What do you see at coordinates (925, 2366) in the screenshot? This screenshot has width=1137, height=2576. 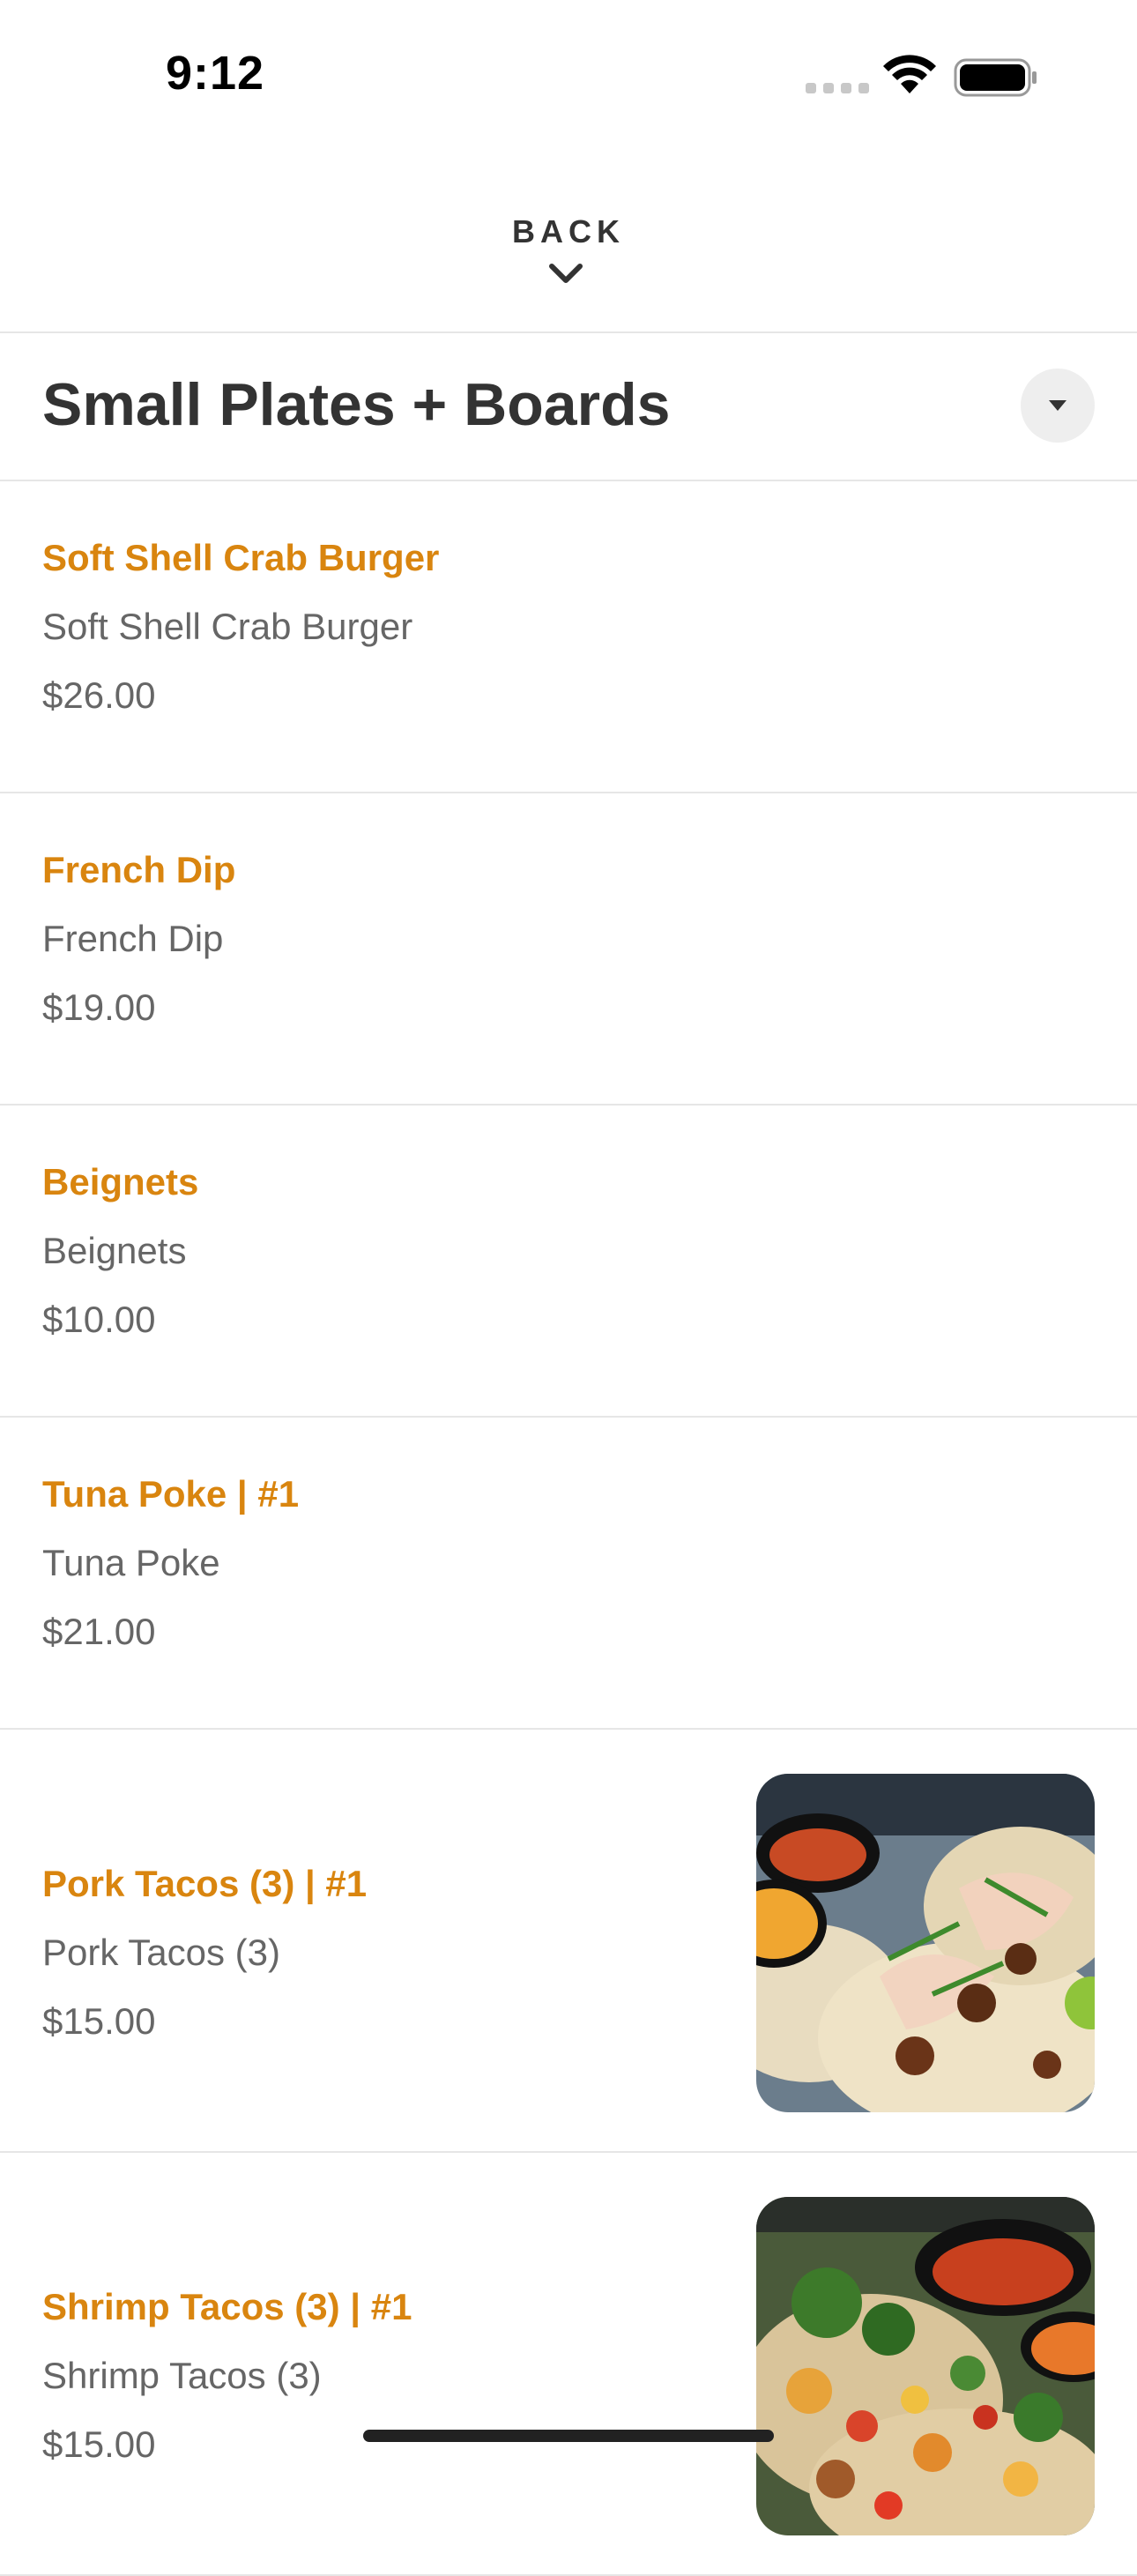 I see `shrimp-tacos-photo` at bounding box center [925, 2366].